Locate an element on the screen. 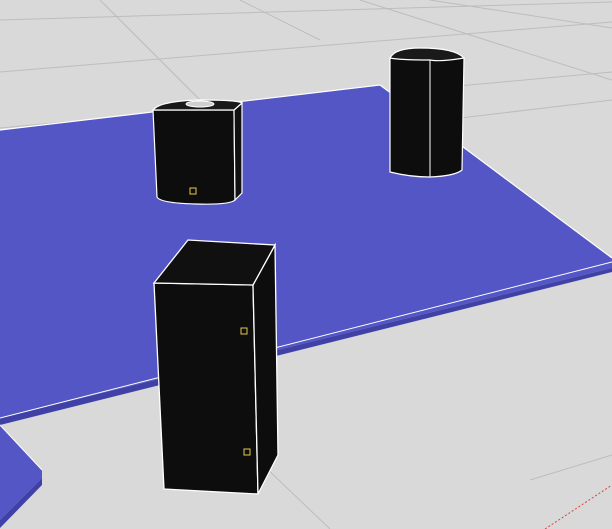 This screenshot has width=612, height=529. object-cylinder is located at coordinates (427, 112).